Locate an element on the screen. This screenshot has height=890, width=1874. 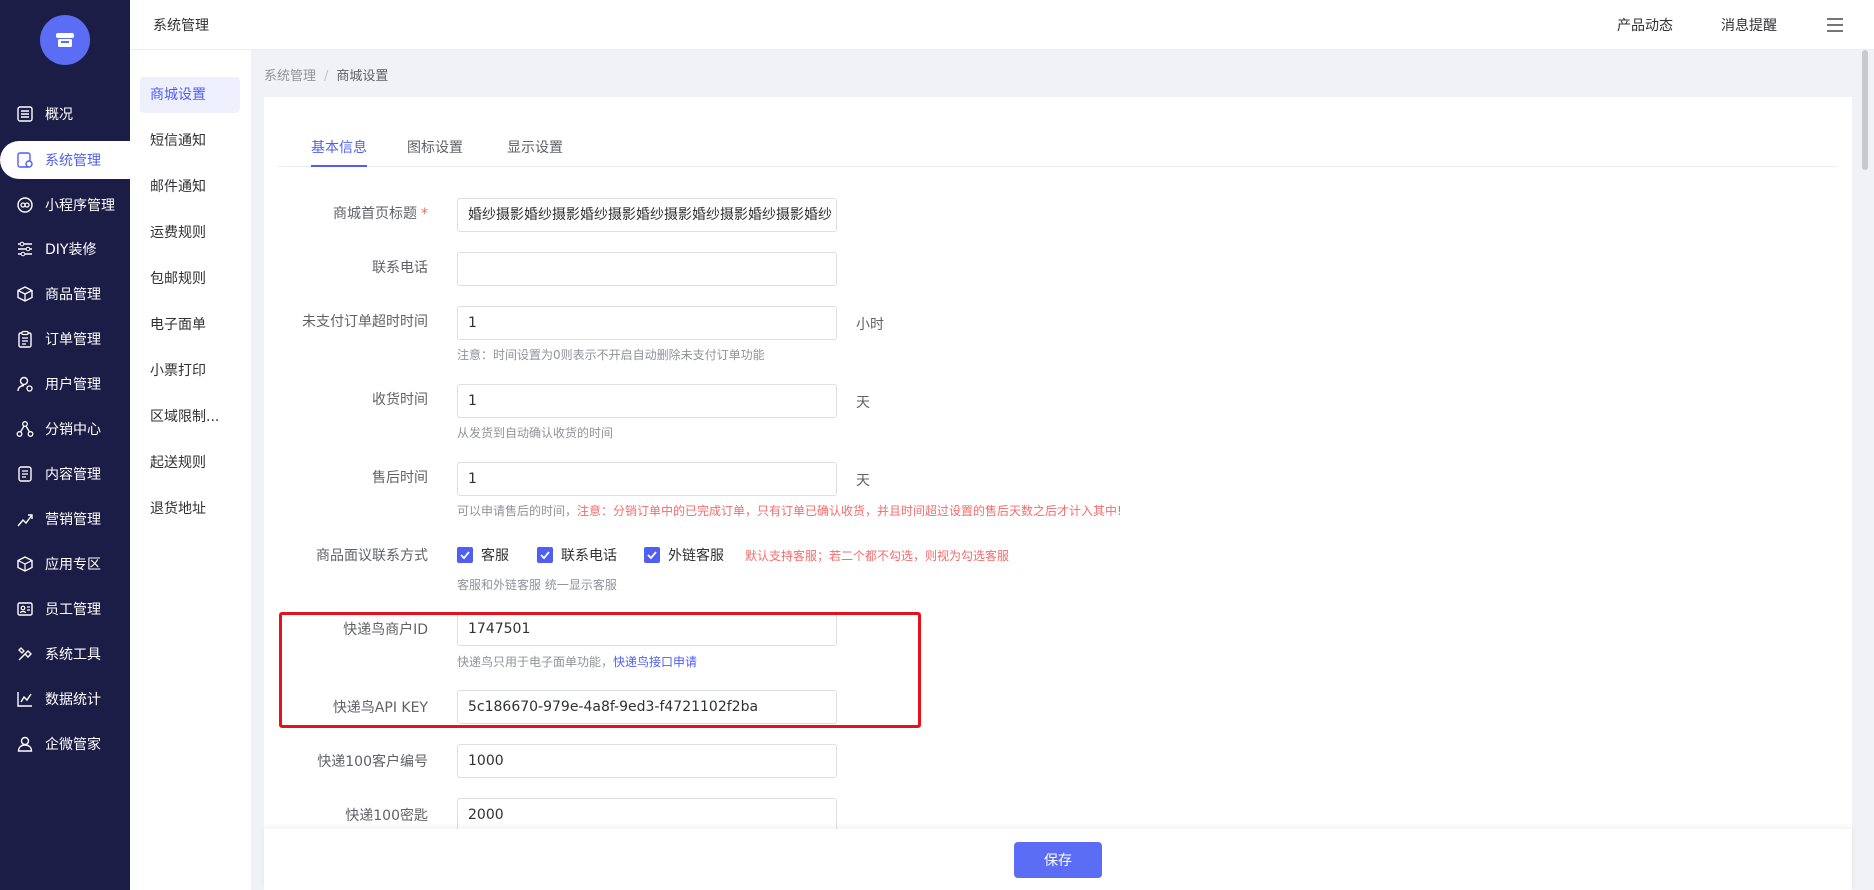
nav-item-orders: 订单管理 is located at coordinates (67, 339).